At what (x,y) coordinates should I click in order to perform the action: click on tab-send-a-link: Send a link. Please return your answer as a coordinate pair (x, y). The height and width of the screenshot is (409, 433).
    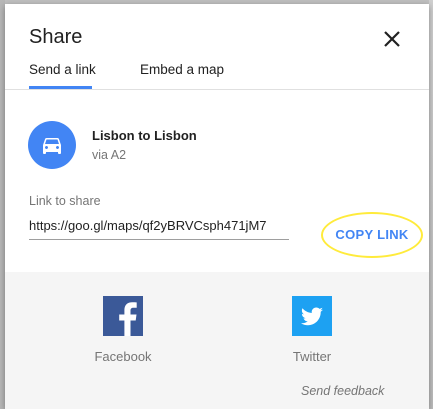
    Looking at the image, I should click on (62, 69).